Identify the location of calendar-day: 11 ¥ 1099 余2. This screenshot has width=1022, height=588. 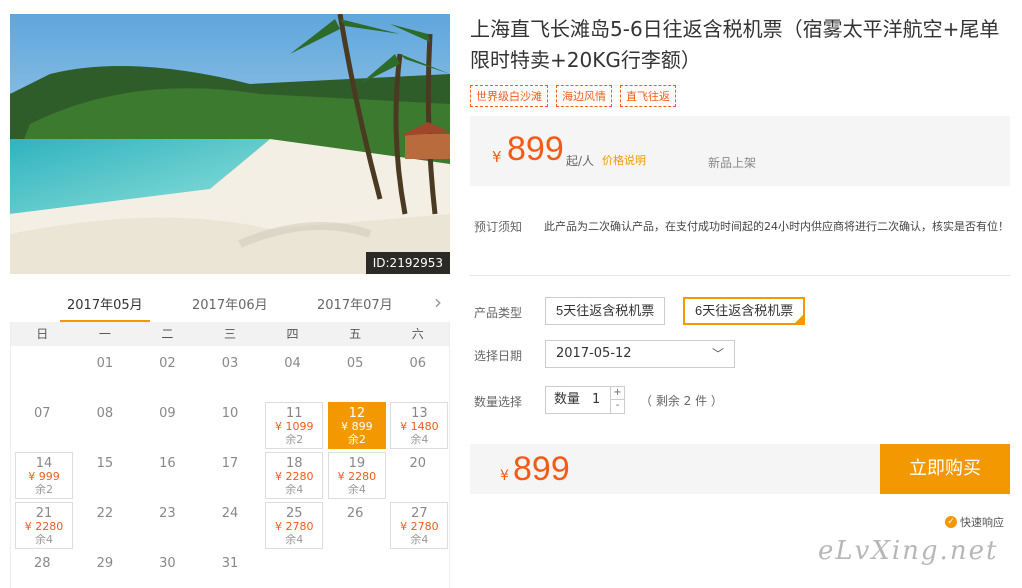
(292, 427).